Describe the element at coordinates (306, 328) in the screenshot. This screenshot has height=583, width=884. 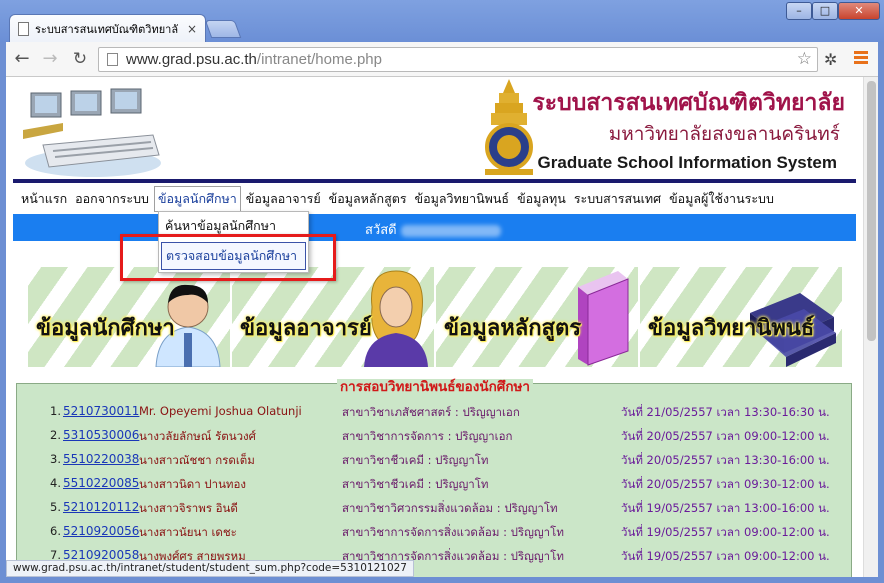
I see `card-label: ข้อมูลอาจารย์` at that location.